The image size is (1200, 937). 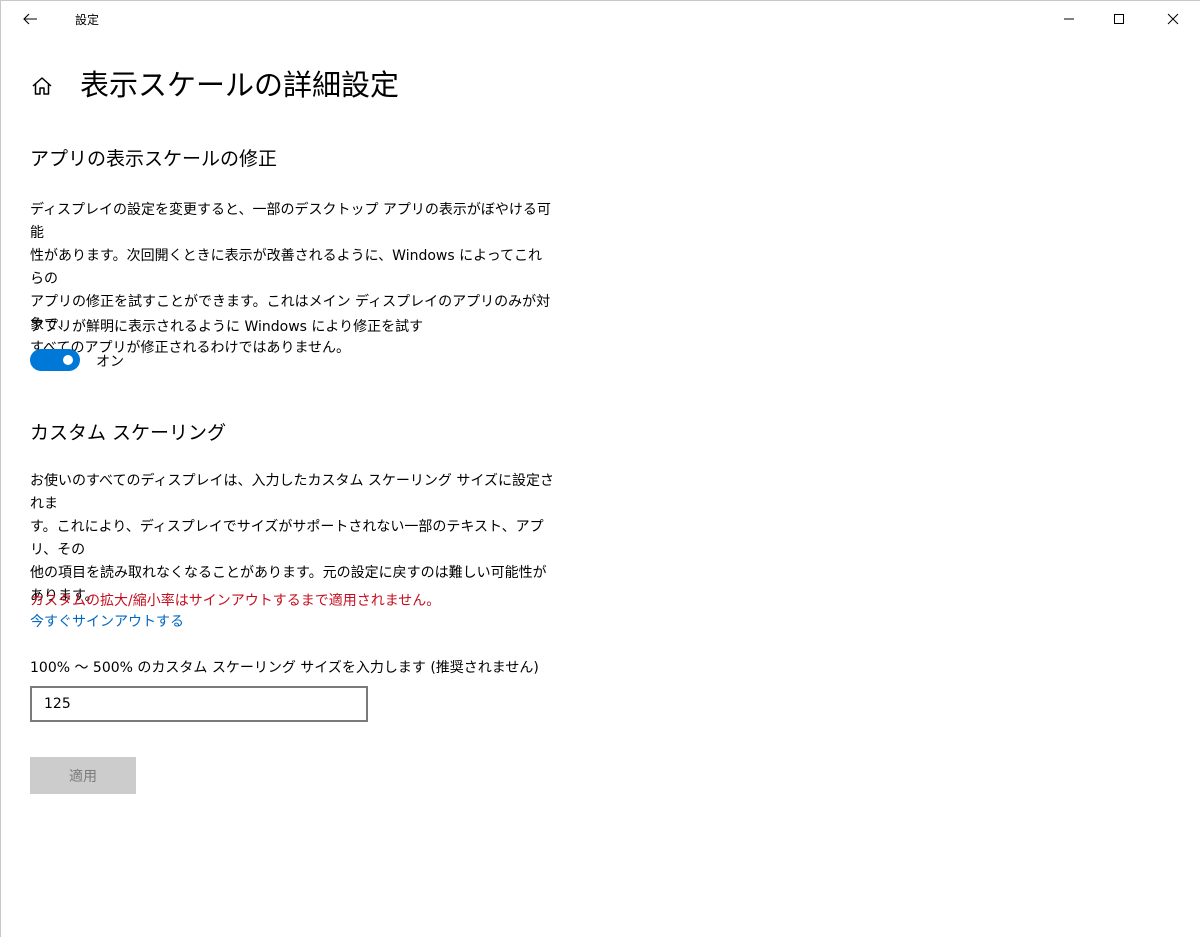 I want to click on fix-apps-toggle-label: アプリが鮮明に表示されるように Windows により修正を試す, so click(x=227, y=327).